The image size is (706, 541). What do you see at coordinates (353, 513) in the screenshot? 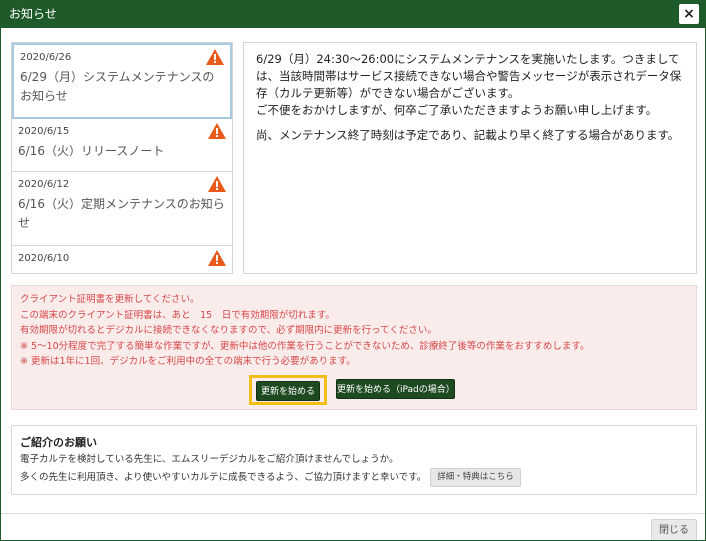
I see `footer-divider` at bounding box center [353, 513].